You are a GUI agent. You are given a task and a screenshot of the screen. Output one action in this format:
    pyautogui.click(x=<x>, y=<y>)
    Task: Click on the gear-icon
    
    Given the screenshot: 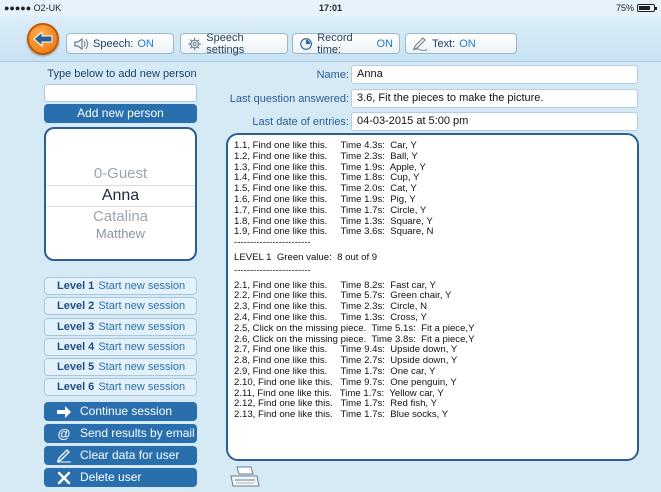 What is the action you would take?
    pyautogui.click(x=194, y=43)
    